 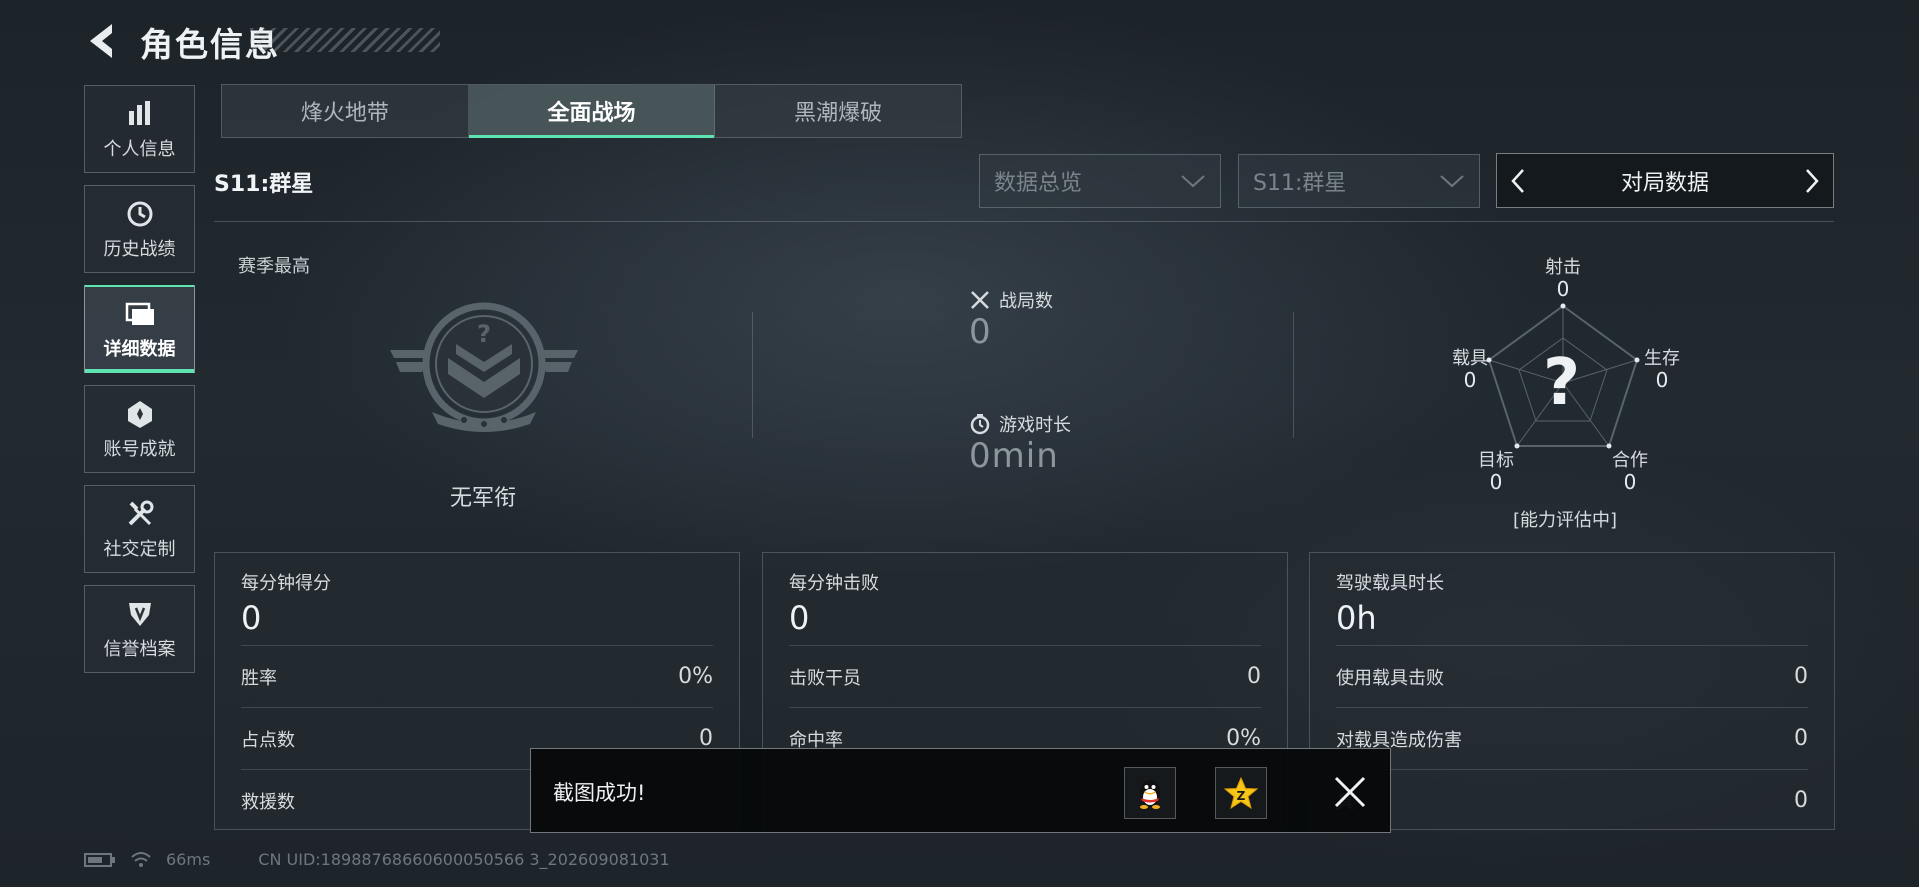 I want to click on sidebar-item-label: 详细数据, so click(x=139, y=349).